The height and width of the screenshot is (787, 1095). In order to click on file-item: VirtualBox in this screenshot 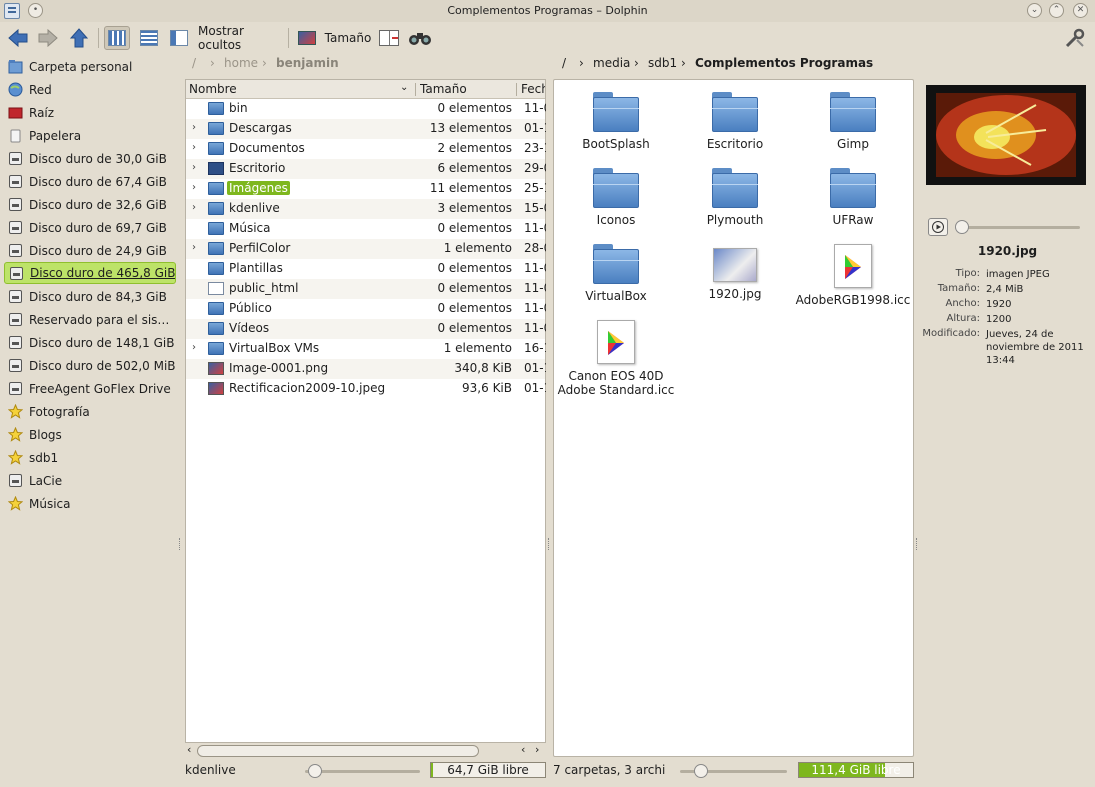, I will do `click(616, 273)`.